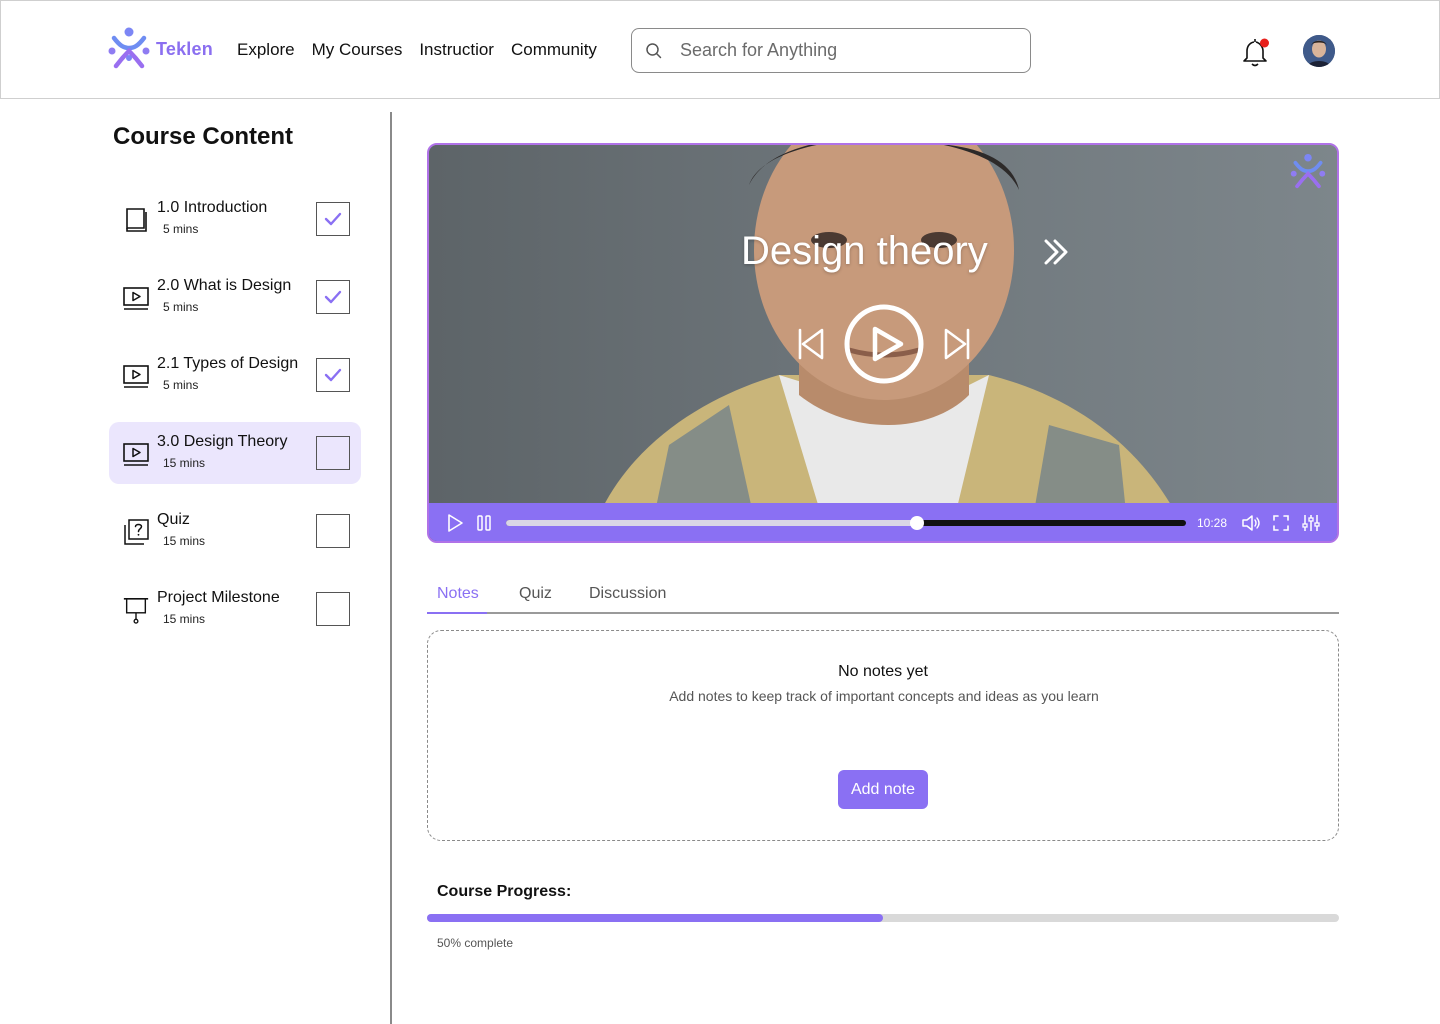  Describe the element at coordinates (627, 594) in the screenshot. I see `tab-discussion: Discussion` at that location.